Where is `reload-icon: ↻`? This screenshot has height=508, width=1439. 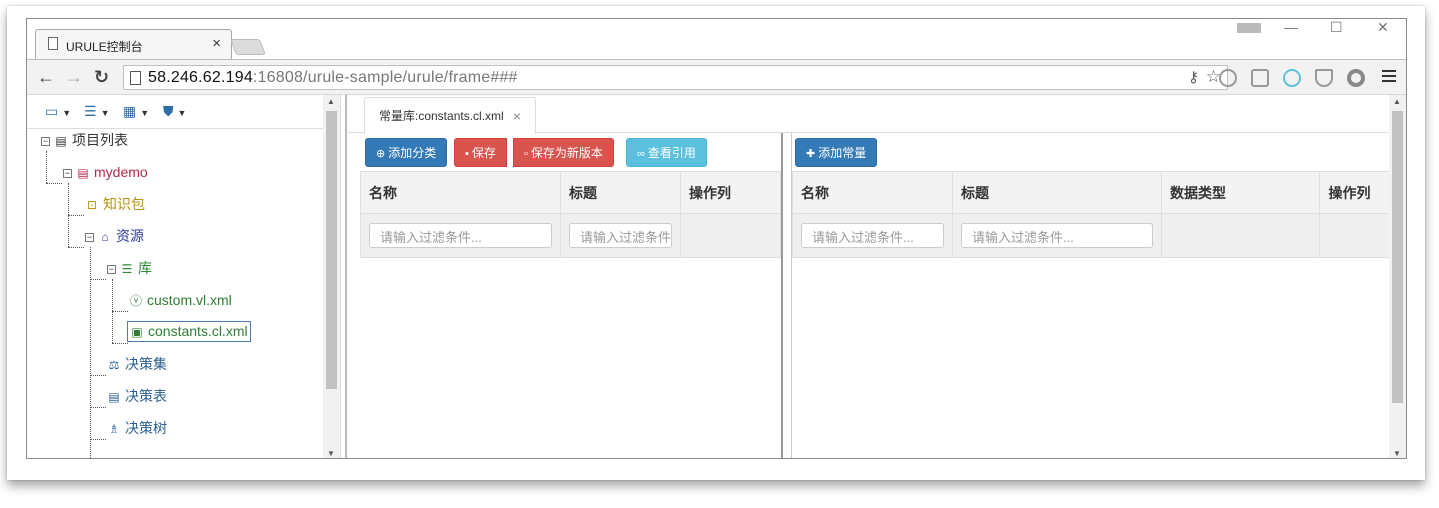
reload-icon: ↻ is located at coordinates (101, 77).